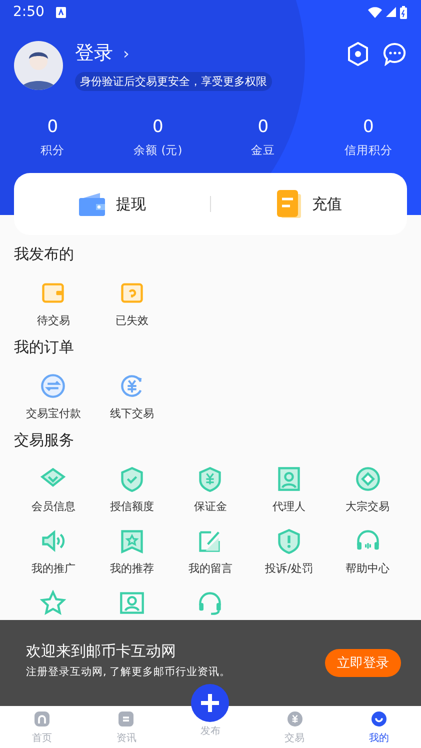 The image size is (421, 748). I want to click on smile-icon, so click(379, 719).